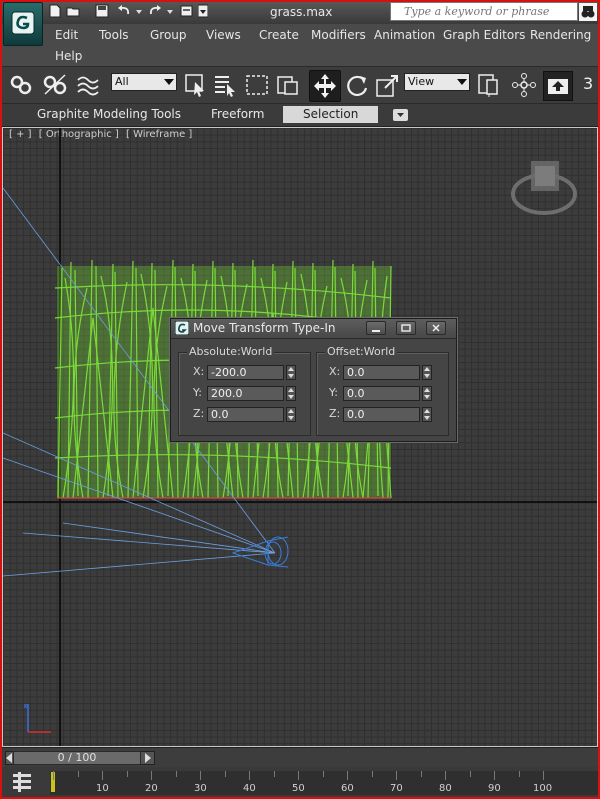 The height and width of the screenshot is (799, 600). Describe the element at coordinates (376, 328) in the screenshot. I see `minimize-button` at that location.